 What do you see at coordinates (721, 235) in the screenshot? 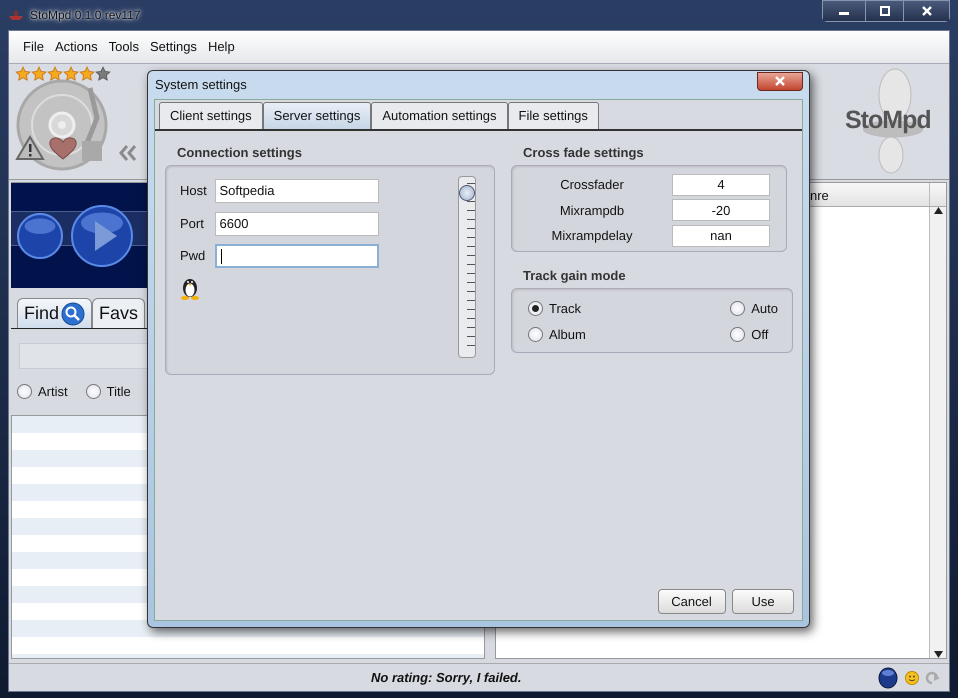
I see `text-field: nan` at bounding box center [721, 235].